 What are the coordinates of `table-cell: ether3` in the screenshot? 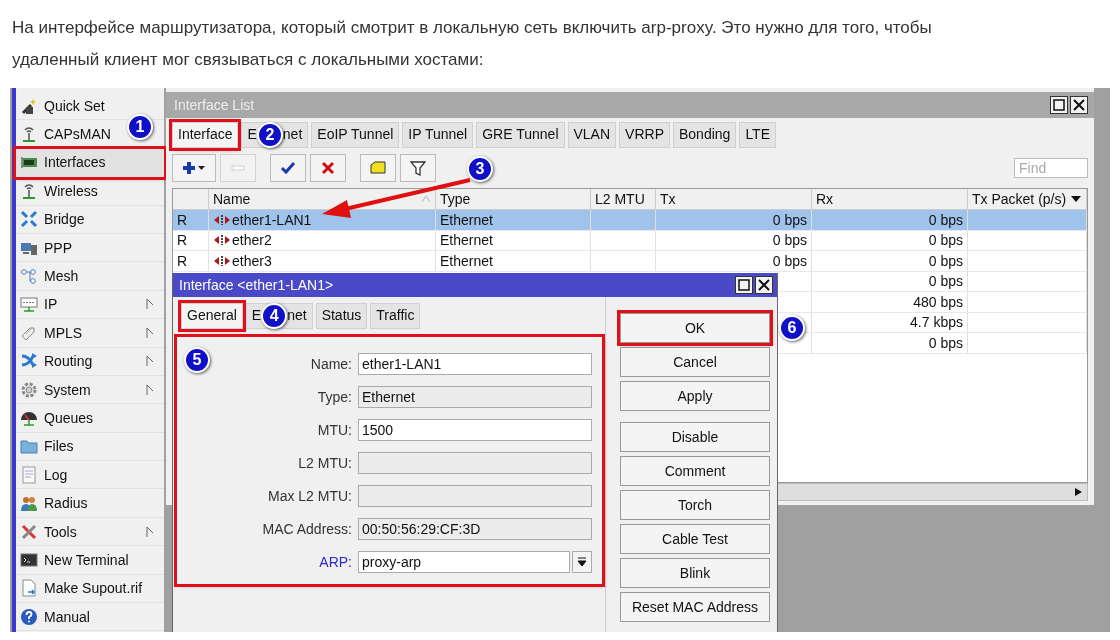 It's located at (322, 261).